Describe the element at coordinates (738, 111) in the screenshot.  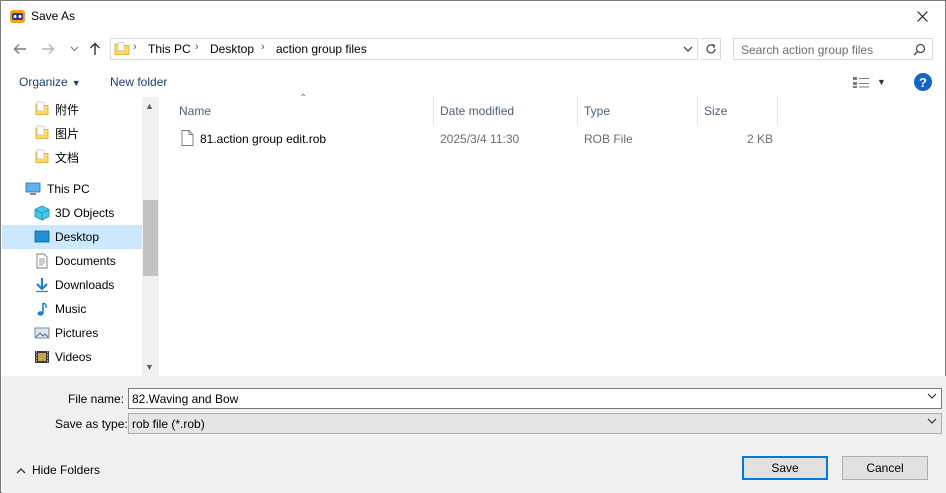
I see `column-header-size: Size` at that location.